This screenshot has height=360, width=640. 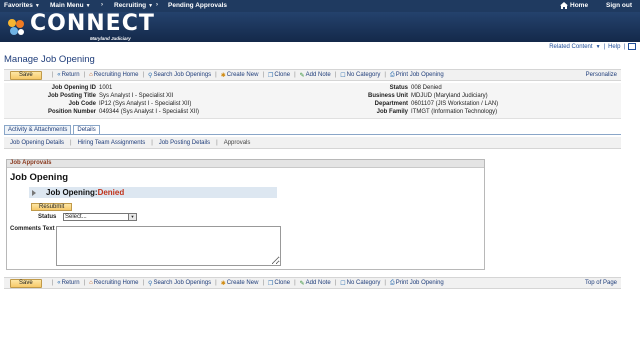 I want to click on new-window-icon, so click(x=632, y=46).